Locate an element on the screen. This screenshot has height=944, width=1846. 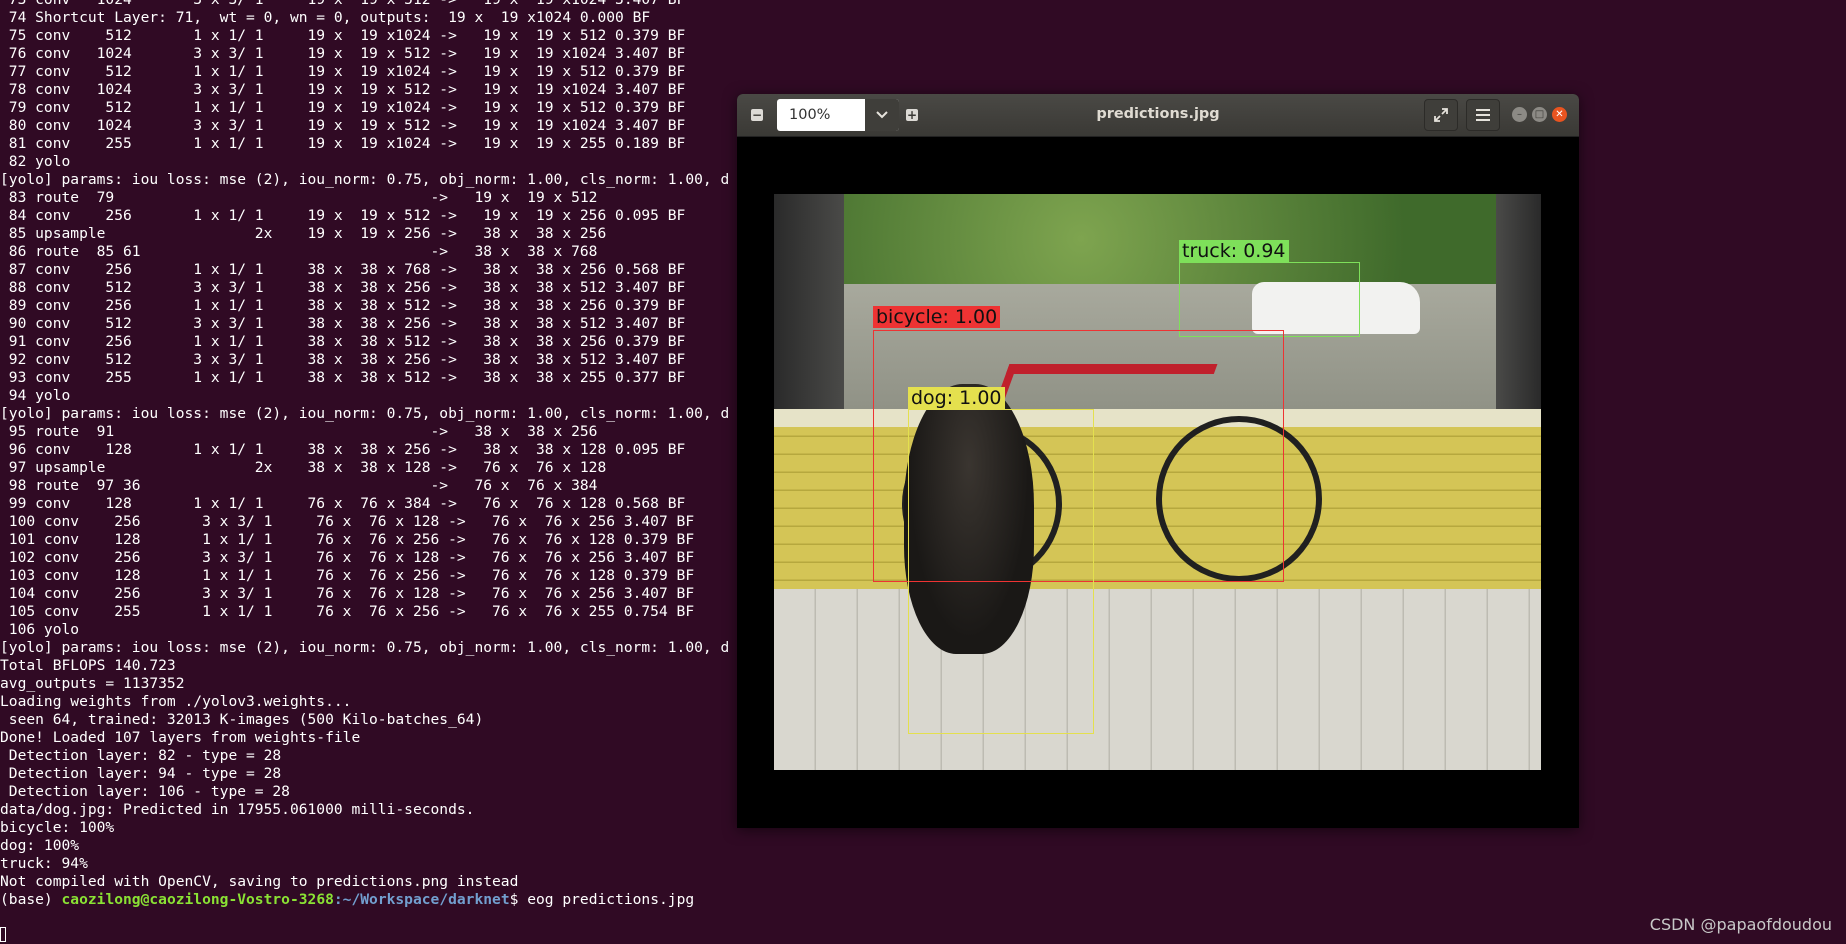
minimize-button: – is located at coordinates (1519, 114).